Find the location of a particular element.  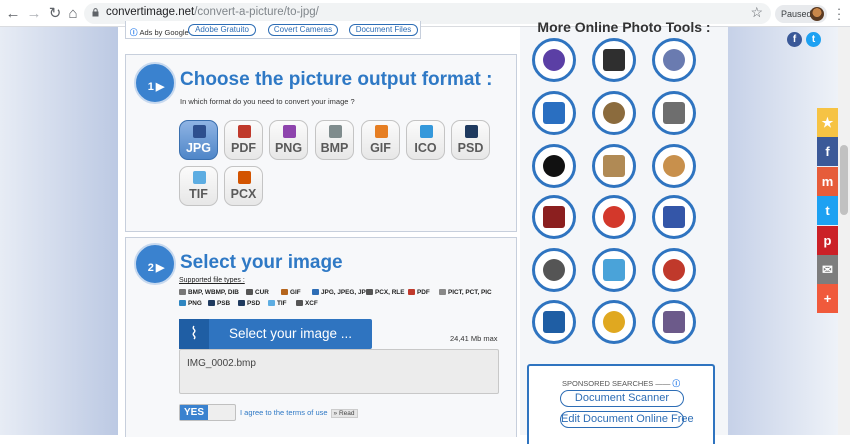

facebook-icon: f is located at coordinates (794, 39).